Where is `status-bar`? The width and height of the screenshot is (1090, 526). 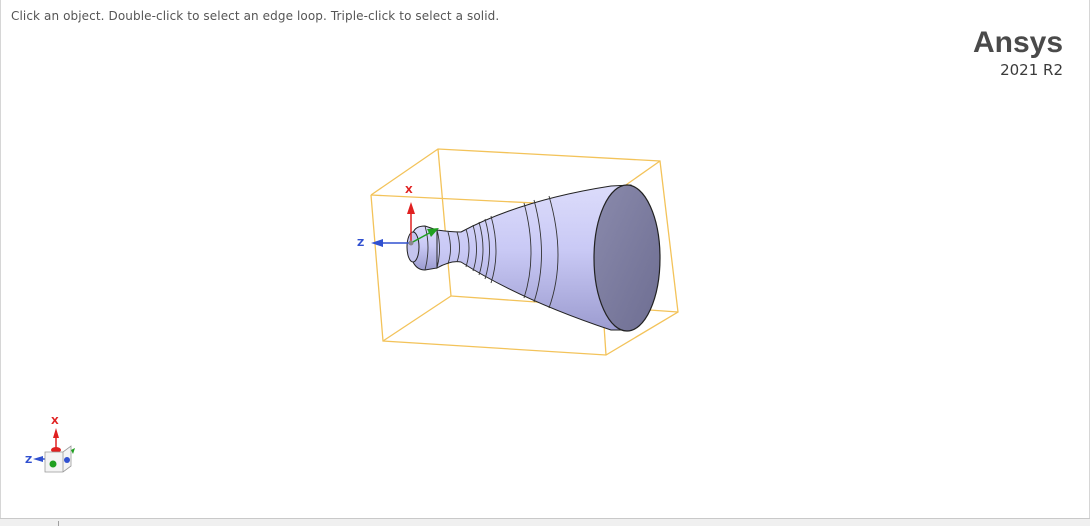 status-bar is located at coordinates (545, 522).